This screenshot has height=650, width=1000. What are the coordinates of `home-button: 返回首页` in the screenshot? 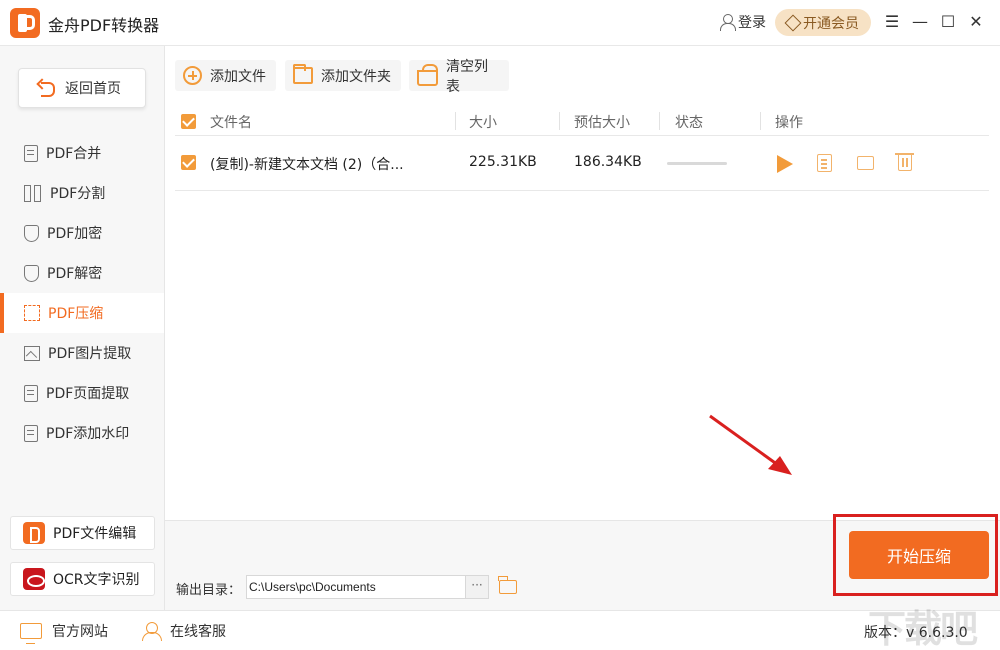 It's located at (82, 88).